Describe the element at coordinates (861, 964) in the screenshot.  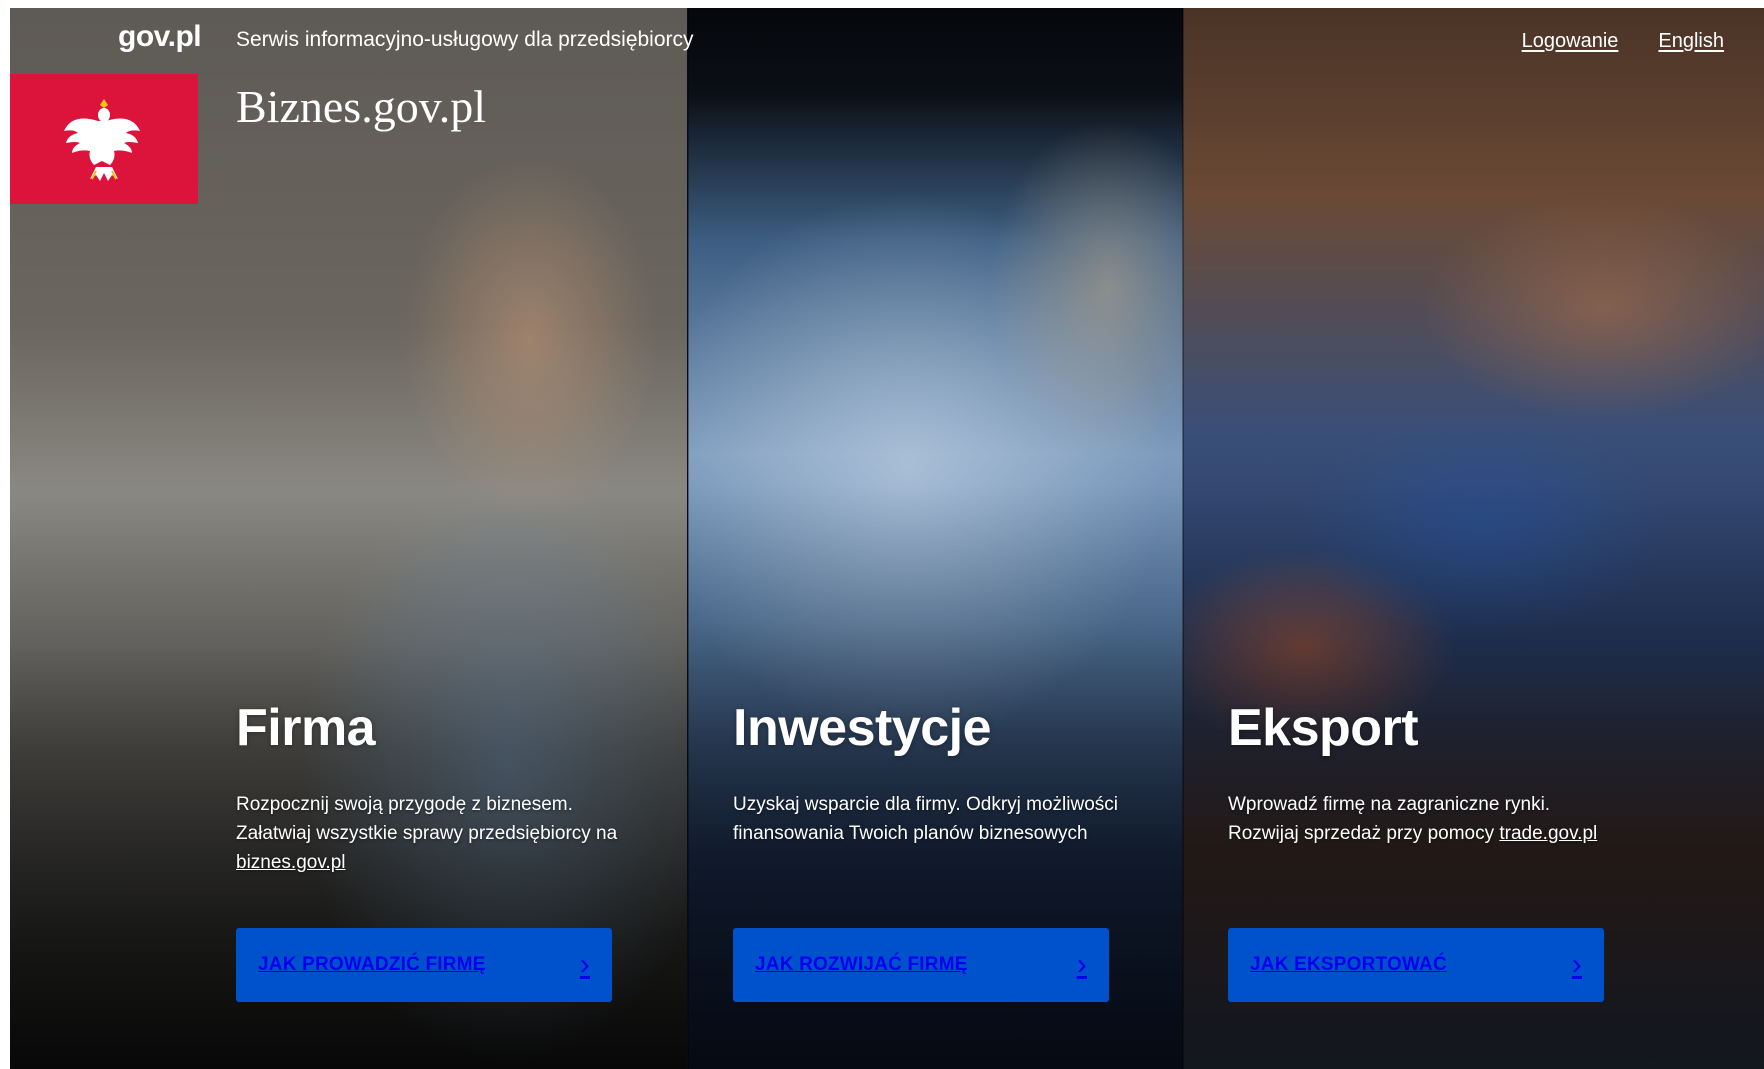
I see `cta-label: JAK ROZWIJAĆ FIRMĘ` at that location.